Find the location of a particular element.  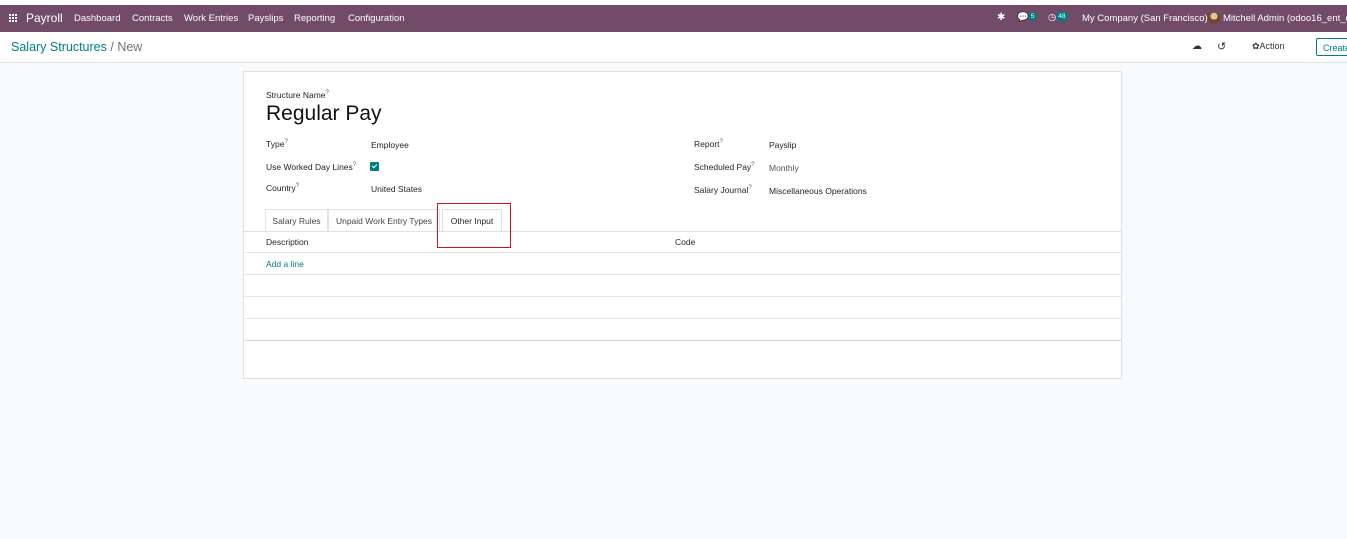

scheduled-pay-label: Scheduled Pay? is located at coordinates (724, 167).